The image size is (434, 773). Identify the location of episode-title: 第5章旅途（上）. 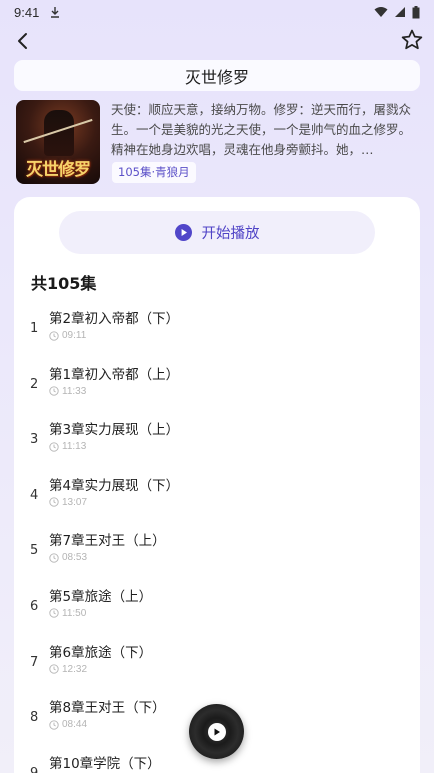
(101, 596).